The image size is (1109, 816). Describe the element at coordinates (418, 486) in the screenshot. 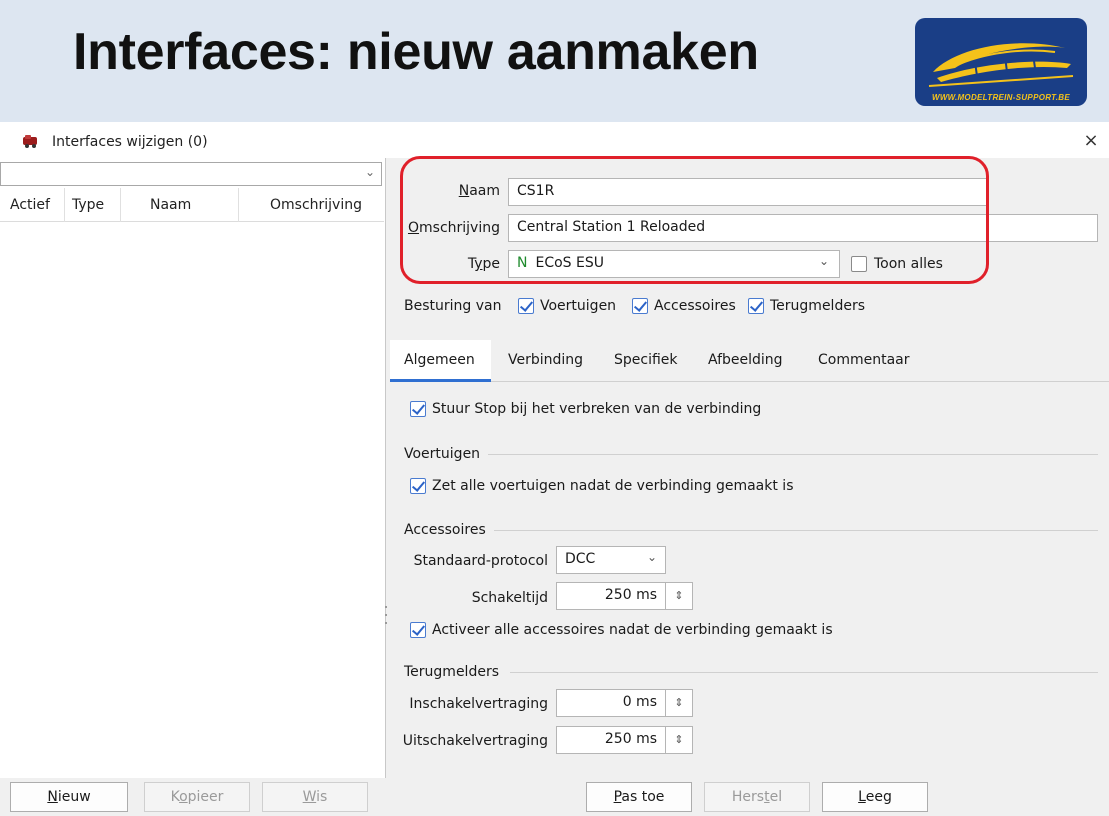

I see `vehicles-set-all-checkbox` at that location.